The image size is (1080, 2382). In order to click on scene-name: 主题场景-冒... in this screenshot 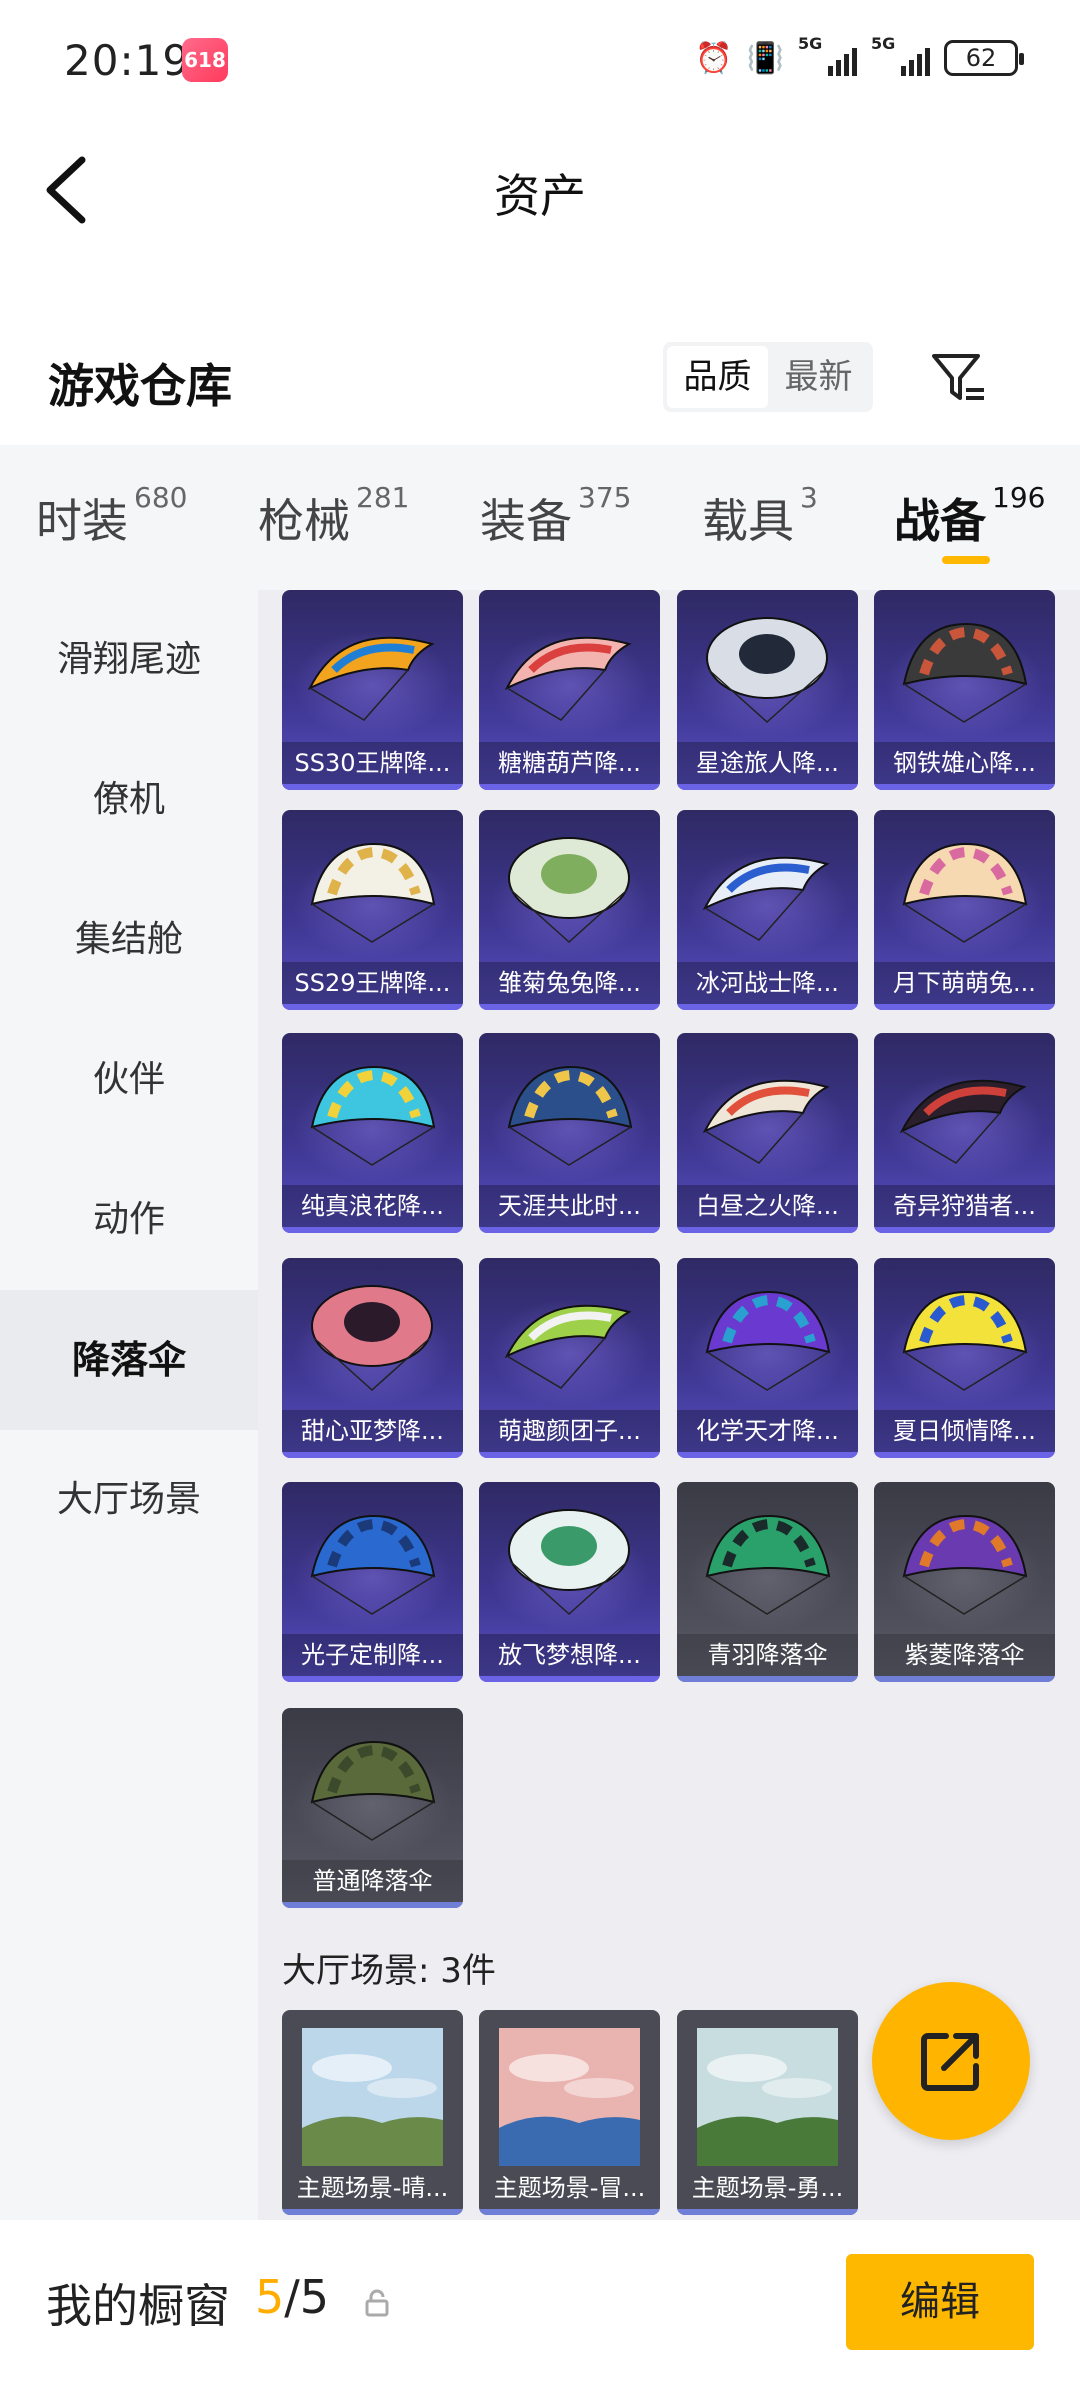, I will do `click(569, 2188)`.